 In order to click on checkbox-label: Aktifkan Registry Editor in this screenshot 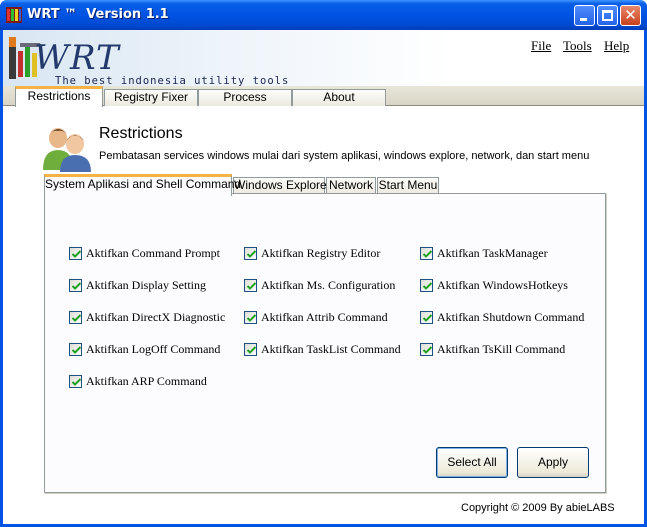, I will do `click(321, 253)`.